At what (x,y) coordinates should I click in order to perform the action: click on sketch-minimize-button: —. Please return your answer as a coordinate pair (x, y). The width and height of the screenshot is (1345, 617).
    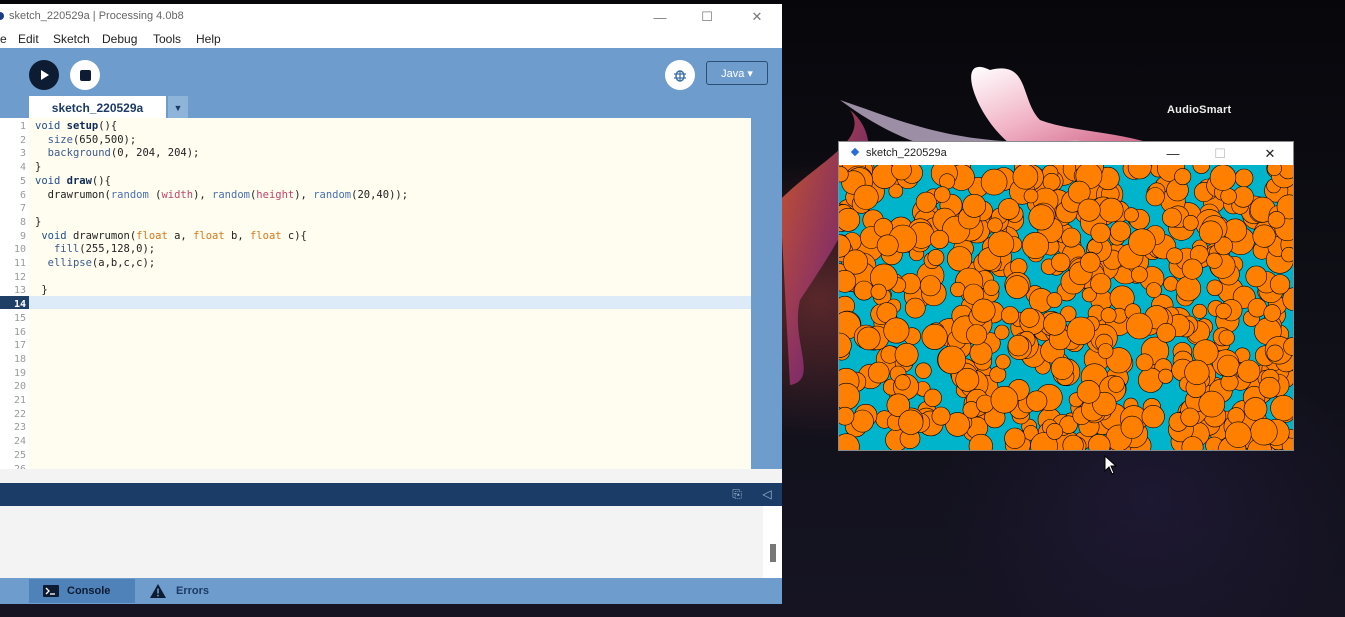
    Looking at the image, I should click on (1173, 153).